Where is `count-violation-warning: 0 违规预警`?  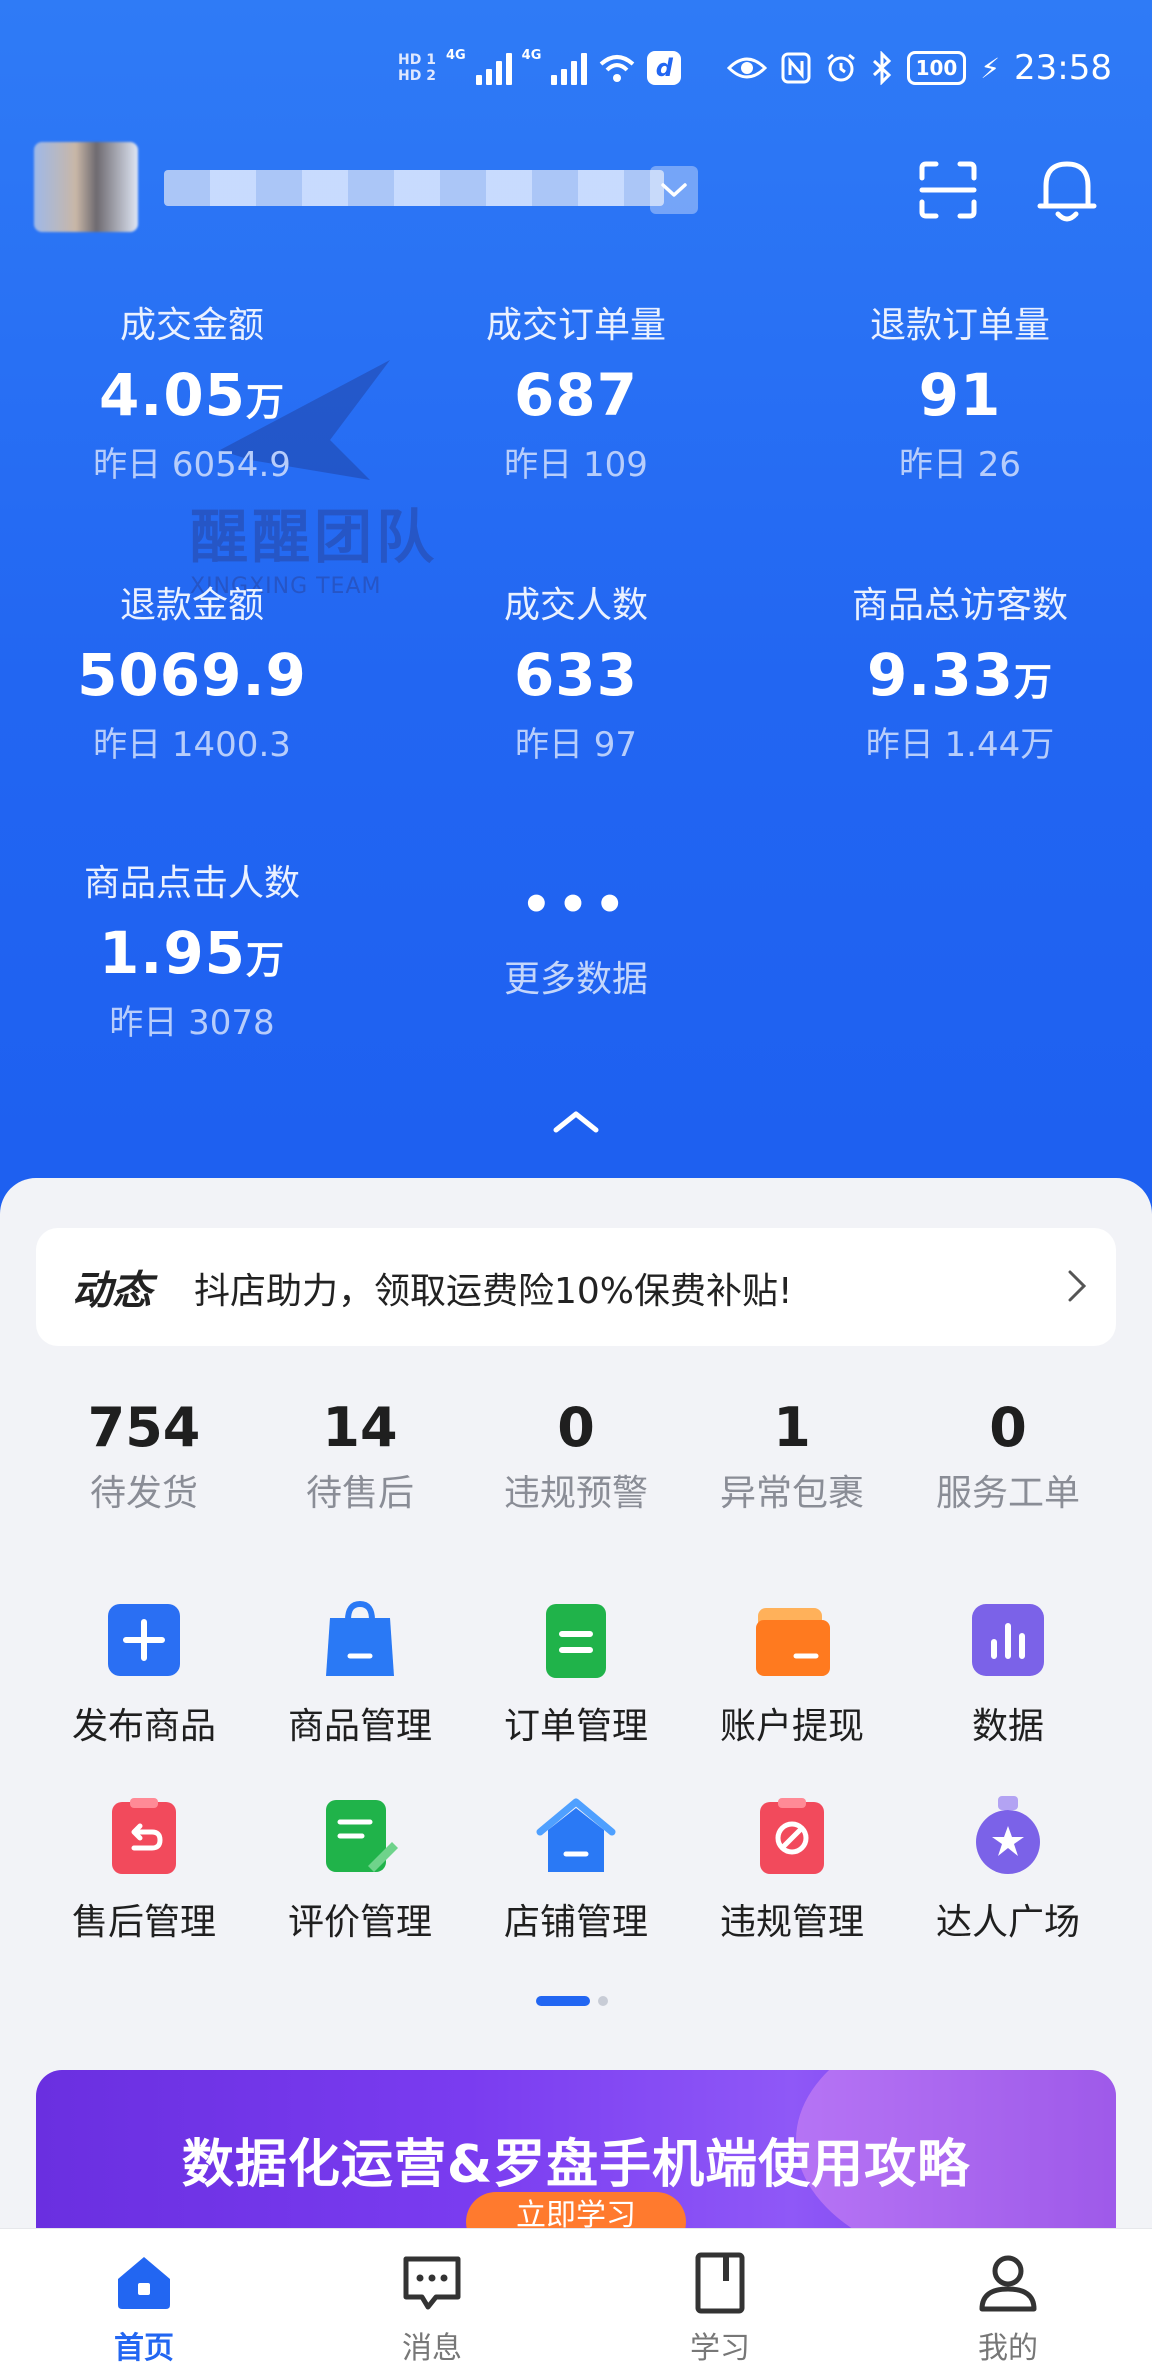
count-violation-warning: 0 违规预警 is located at coordinates (576, 1456).